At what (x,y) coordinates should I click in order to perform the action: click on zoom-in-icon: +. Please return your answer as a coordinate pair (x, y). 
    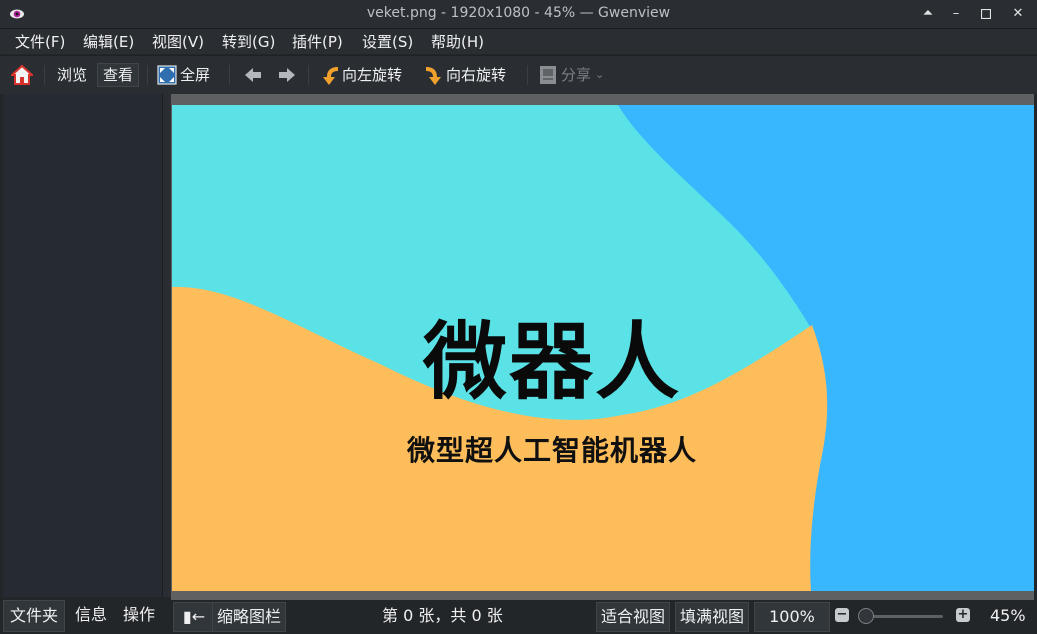
    Looking at the image, I should click on (963, 615).